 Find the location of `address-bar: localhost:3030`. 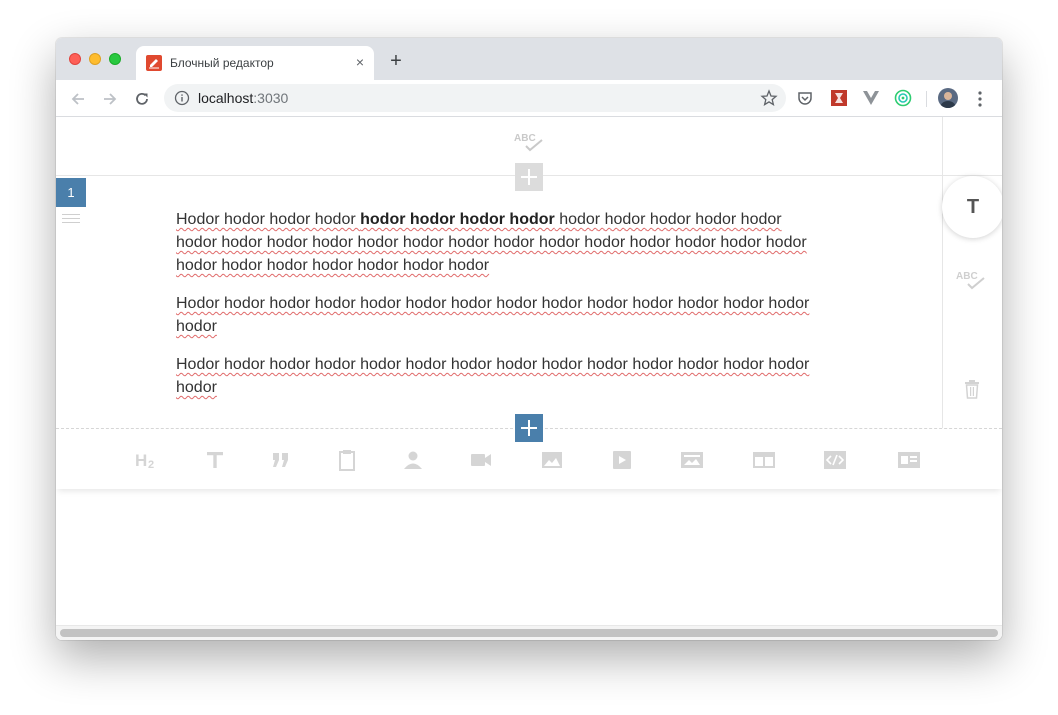

address-bar: localhost:3030 is located at coordinates (475, 98).